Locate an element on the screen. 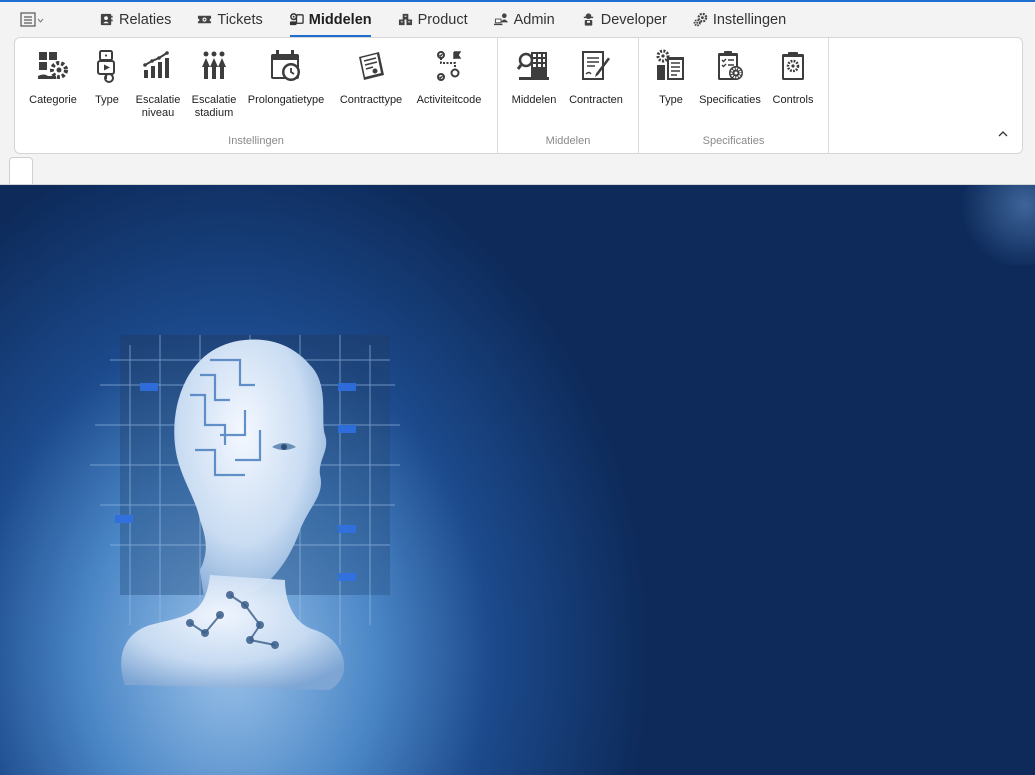 This screenshot has width=1035, height=775. app-menu-icon is located at coordinates (32, 19).